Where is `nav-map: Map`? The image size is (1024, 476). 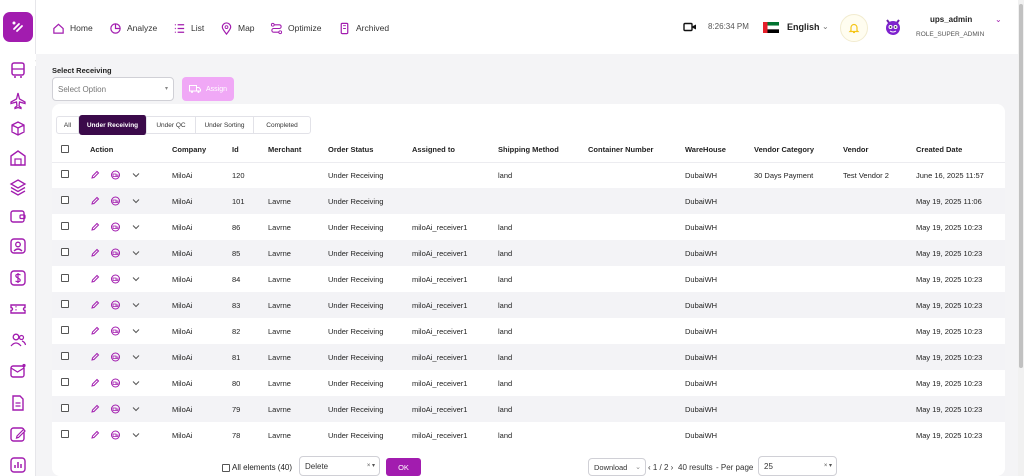
nav-map: Map is located at coordinates (237, 28).